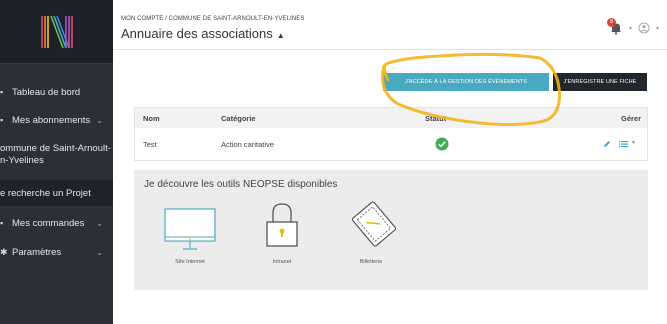  Describe the element at coordinates (371, 262) in the screenshot. I see `tool-label-billetterie: Billetterie` at that location.